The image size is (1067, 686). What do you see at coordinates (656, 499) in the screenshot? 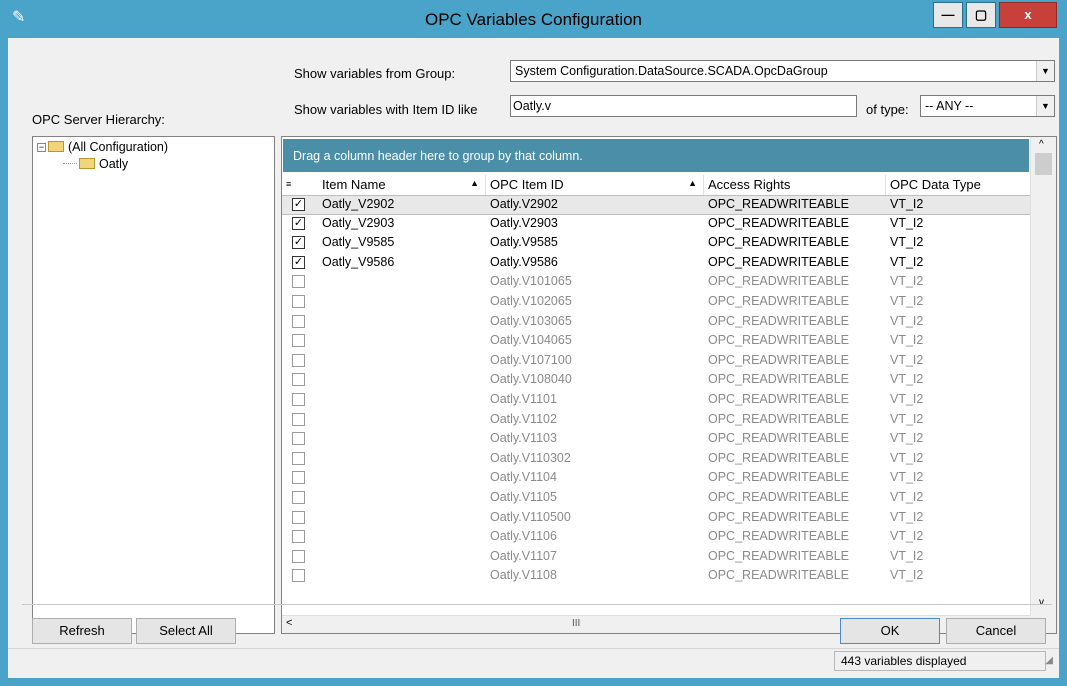
I see `table-row: Oatly.V1105 OPC_READWRITEABLE VT_I2` at bounding box center [656, 499].